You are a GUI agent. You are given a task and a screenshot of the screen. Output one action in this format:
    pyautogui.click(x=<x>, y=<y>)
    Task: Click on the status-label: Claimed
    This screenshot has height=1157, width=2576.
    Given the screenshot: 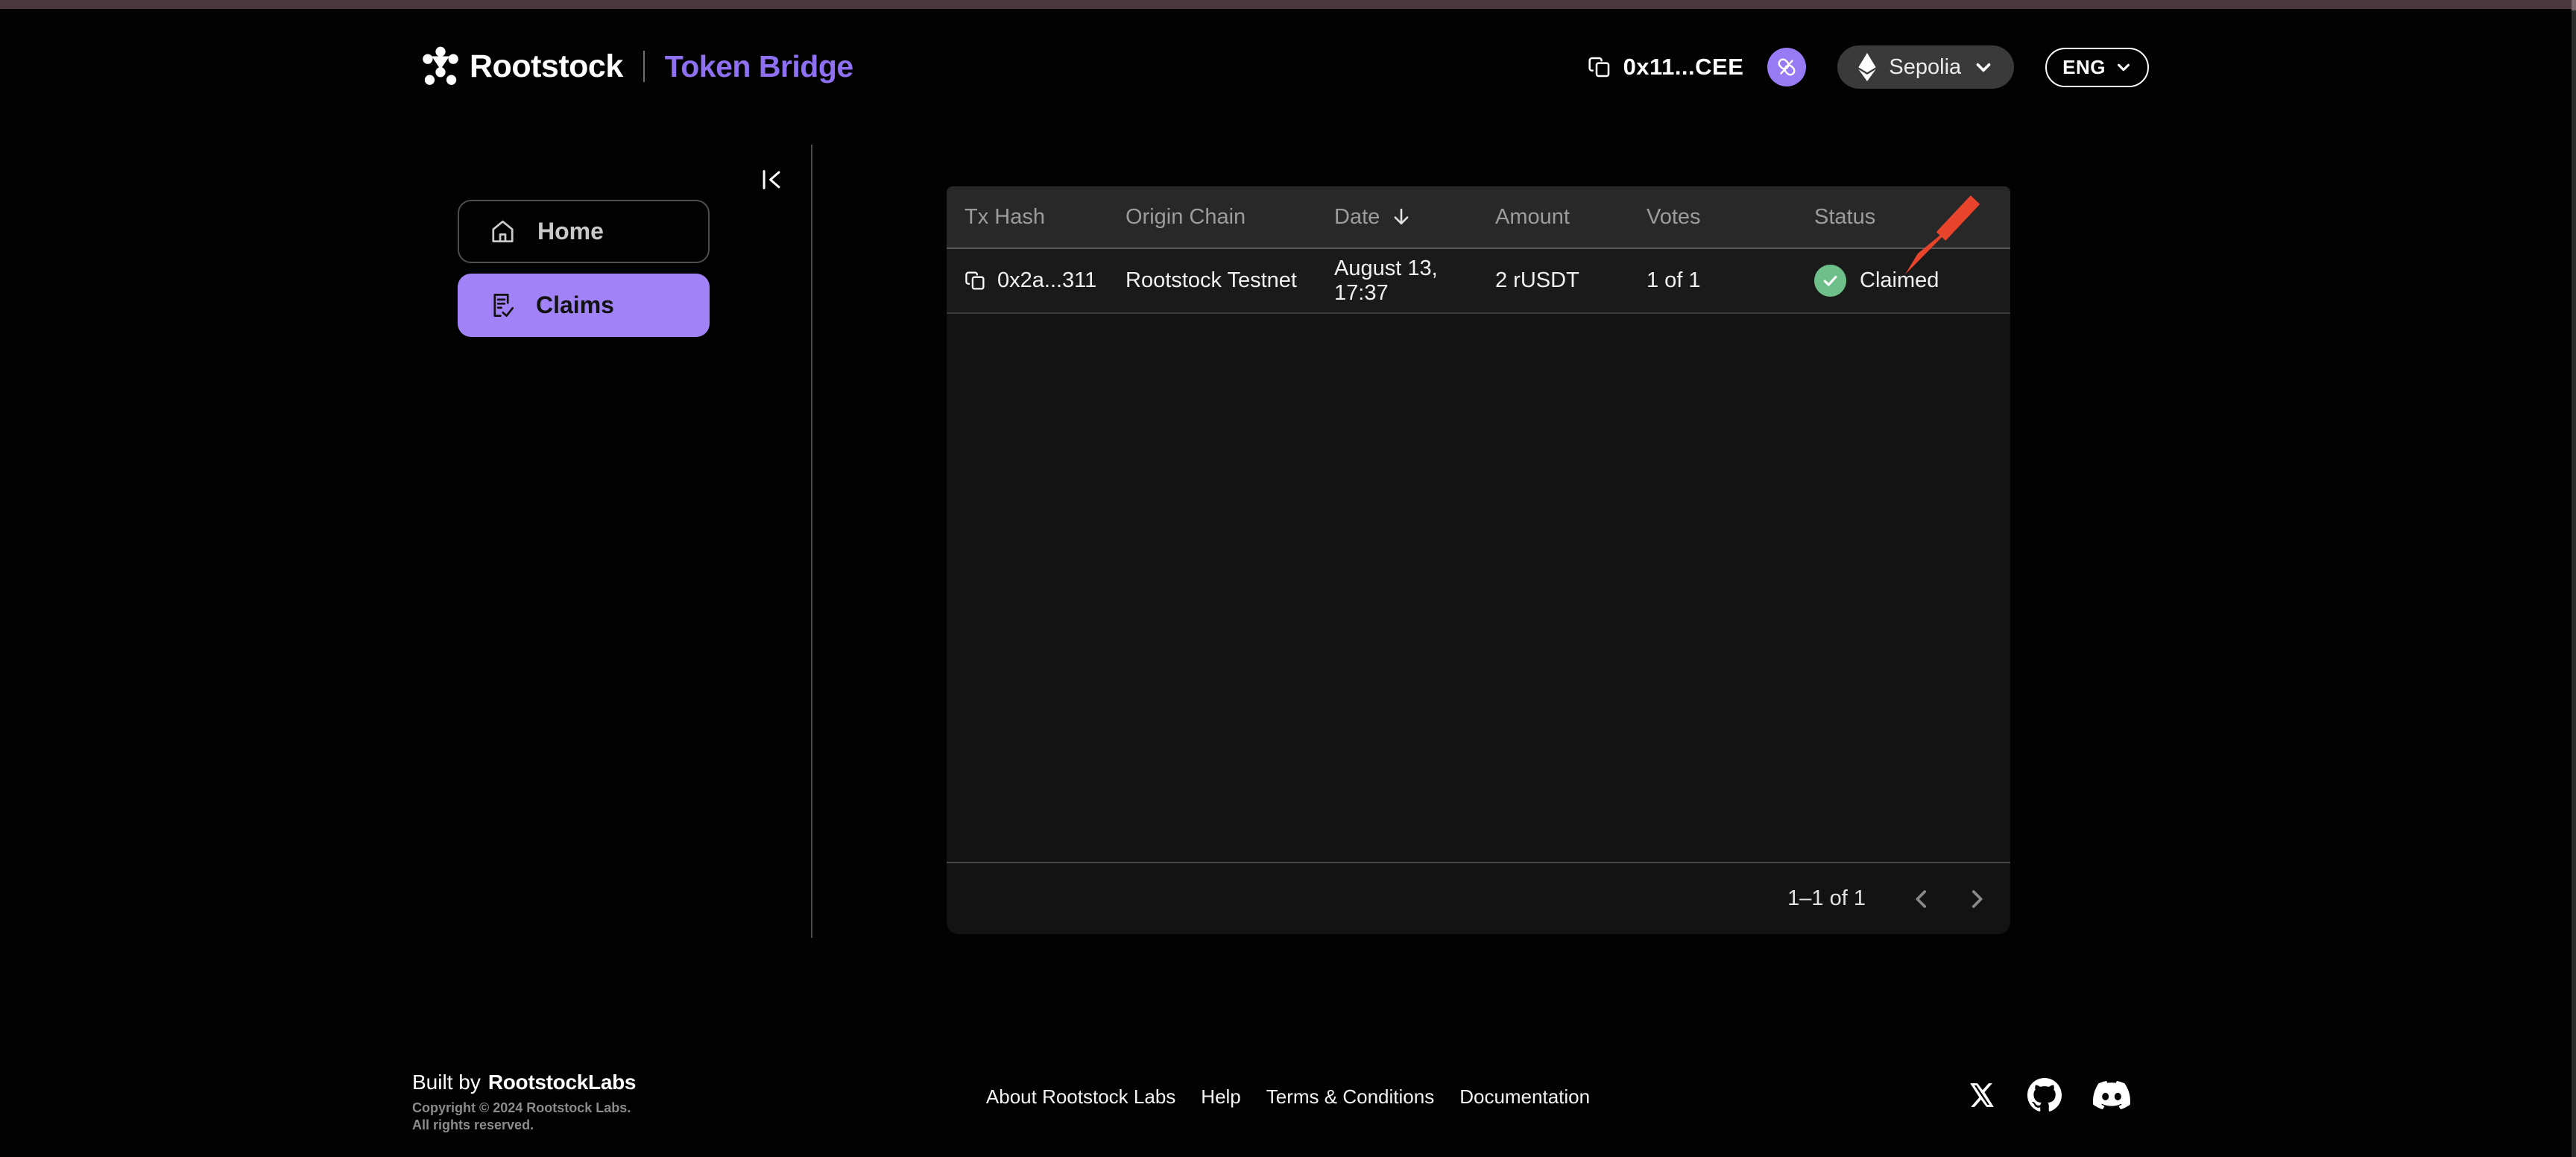 What is the action you would take?
    pyautogui.click(x=1899, y=280)
    